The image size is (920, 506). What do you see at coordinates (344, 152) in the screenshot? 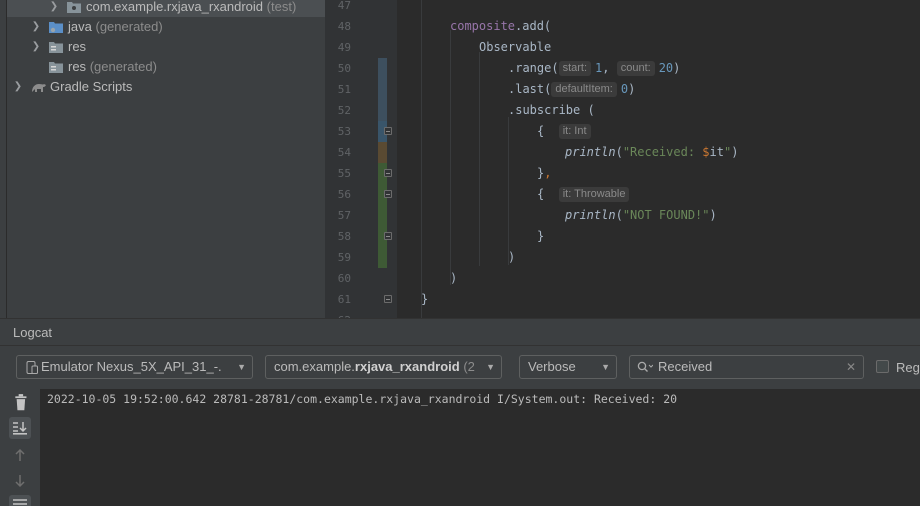
I see `line-number: 54` at bounding box center [344, 152].